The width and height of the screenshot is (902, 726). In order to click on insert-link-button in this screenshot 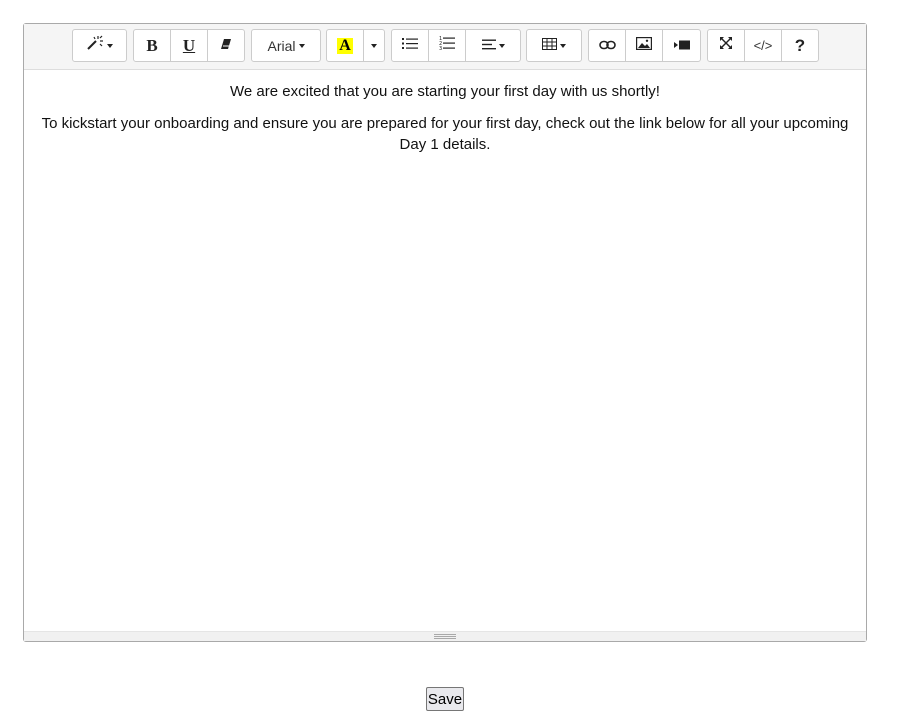, I will do `click(607, 45)`.